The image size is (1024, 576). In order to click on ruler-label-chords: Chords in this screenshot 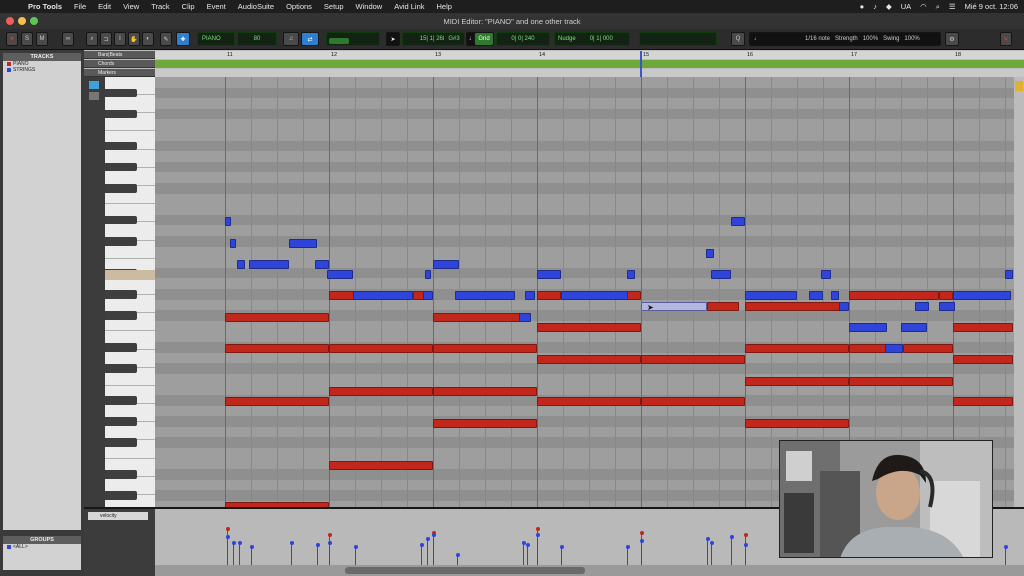, I will do `click(119, 64)`.